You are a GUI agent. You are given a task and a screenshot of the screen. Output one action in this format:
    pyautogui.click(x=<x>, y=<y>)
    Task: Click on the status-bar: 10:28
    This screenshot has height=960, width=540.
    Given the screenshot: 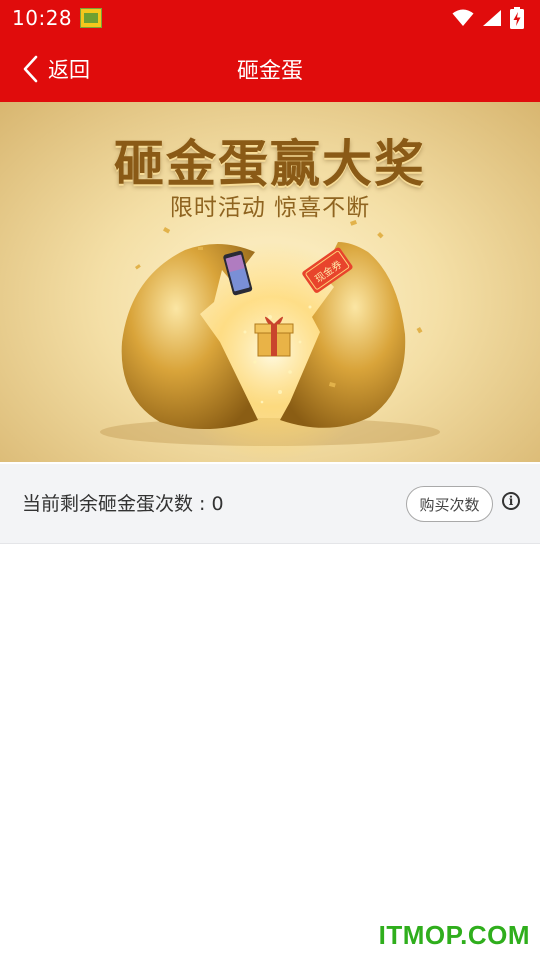 What is the action you would take?
    pyautogui.click(x=270, y=18)
    